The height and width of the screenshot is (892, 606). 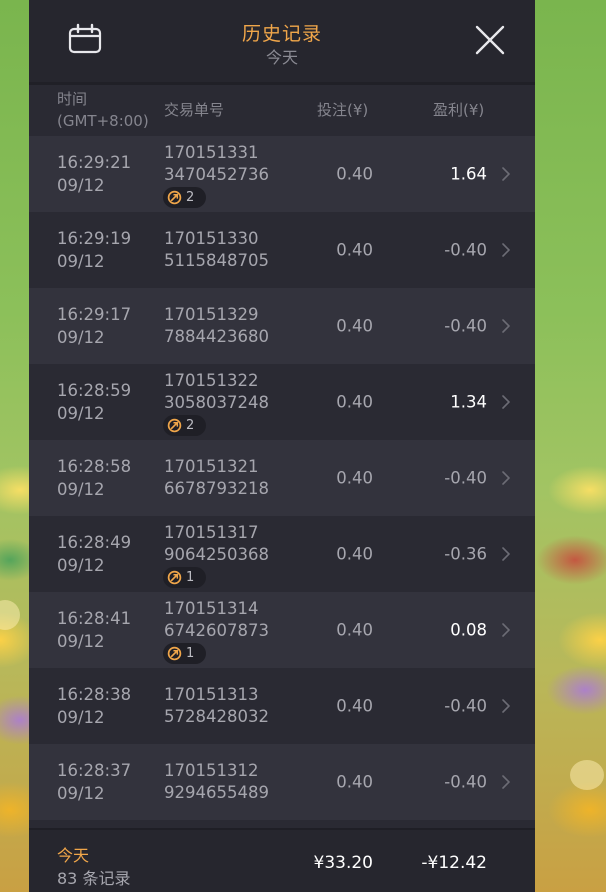 I want to click on row-time: 16:28:58, so click(x=94, y=466).